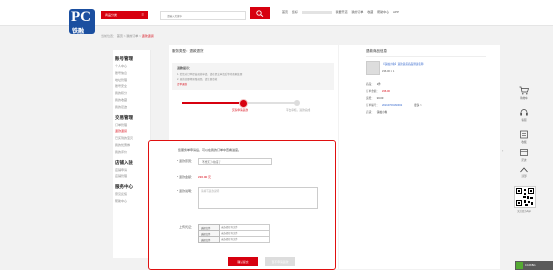 The height and width of the screenshot is (270, 553). I want to click on upload-button-3: 选择文件, so click(209, 239).